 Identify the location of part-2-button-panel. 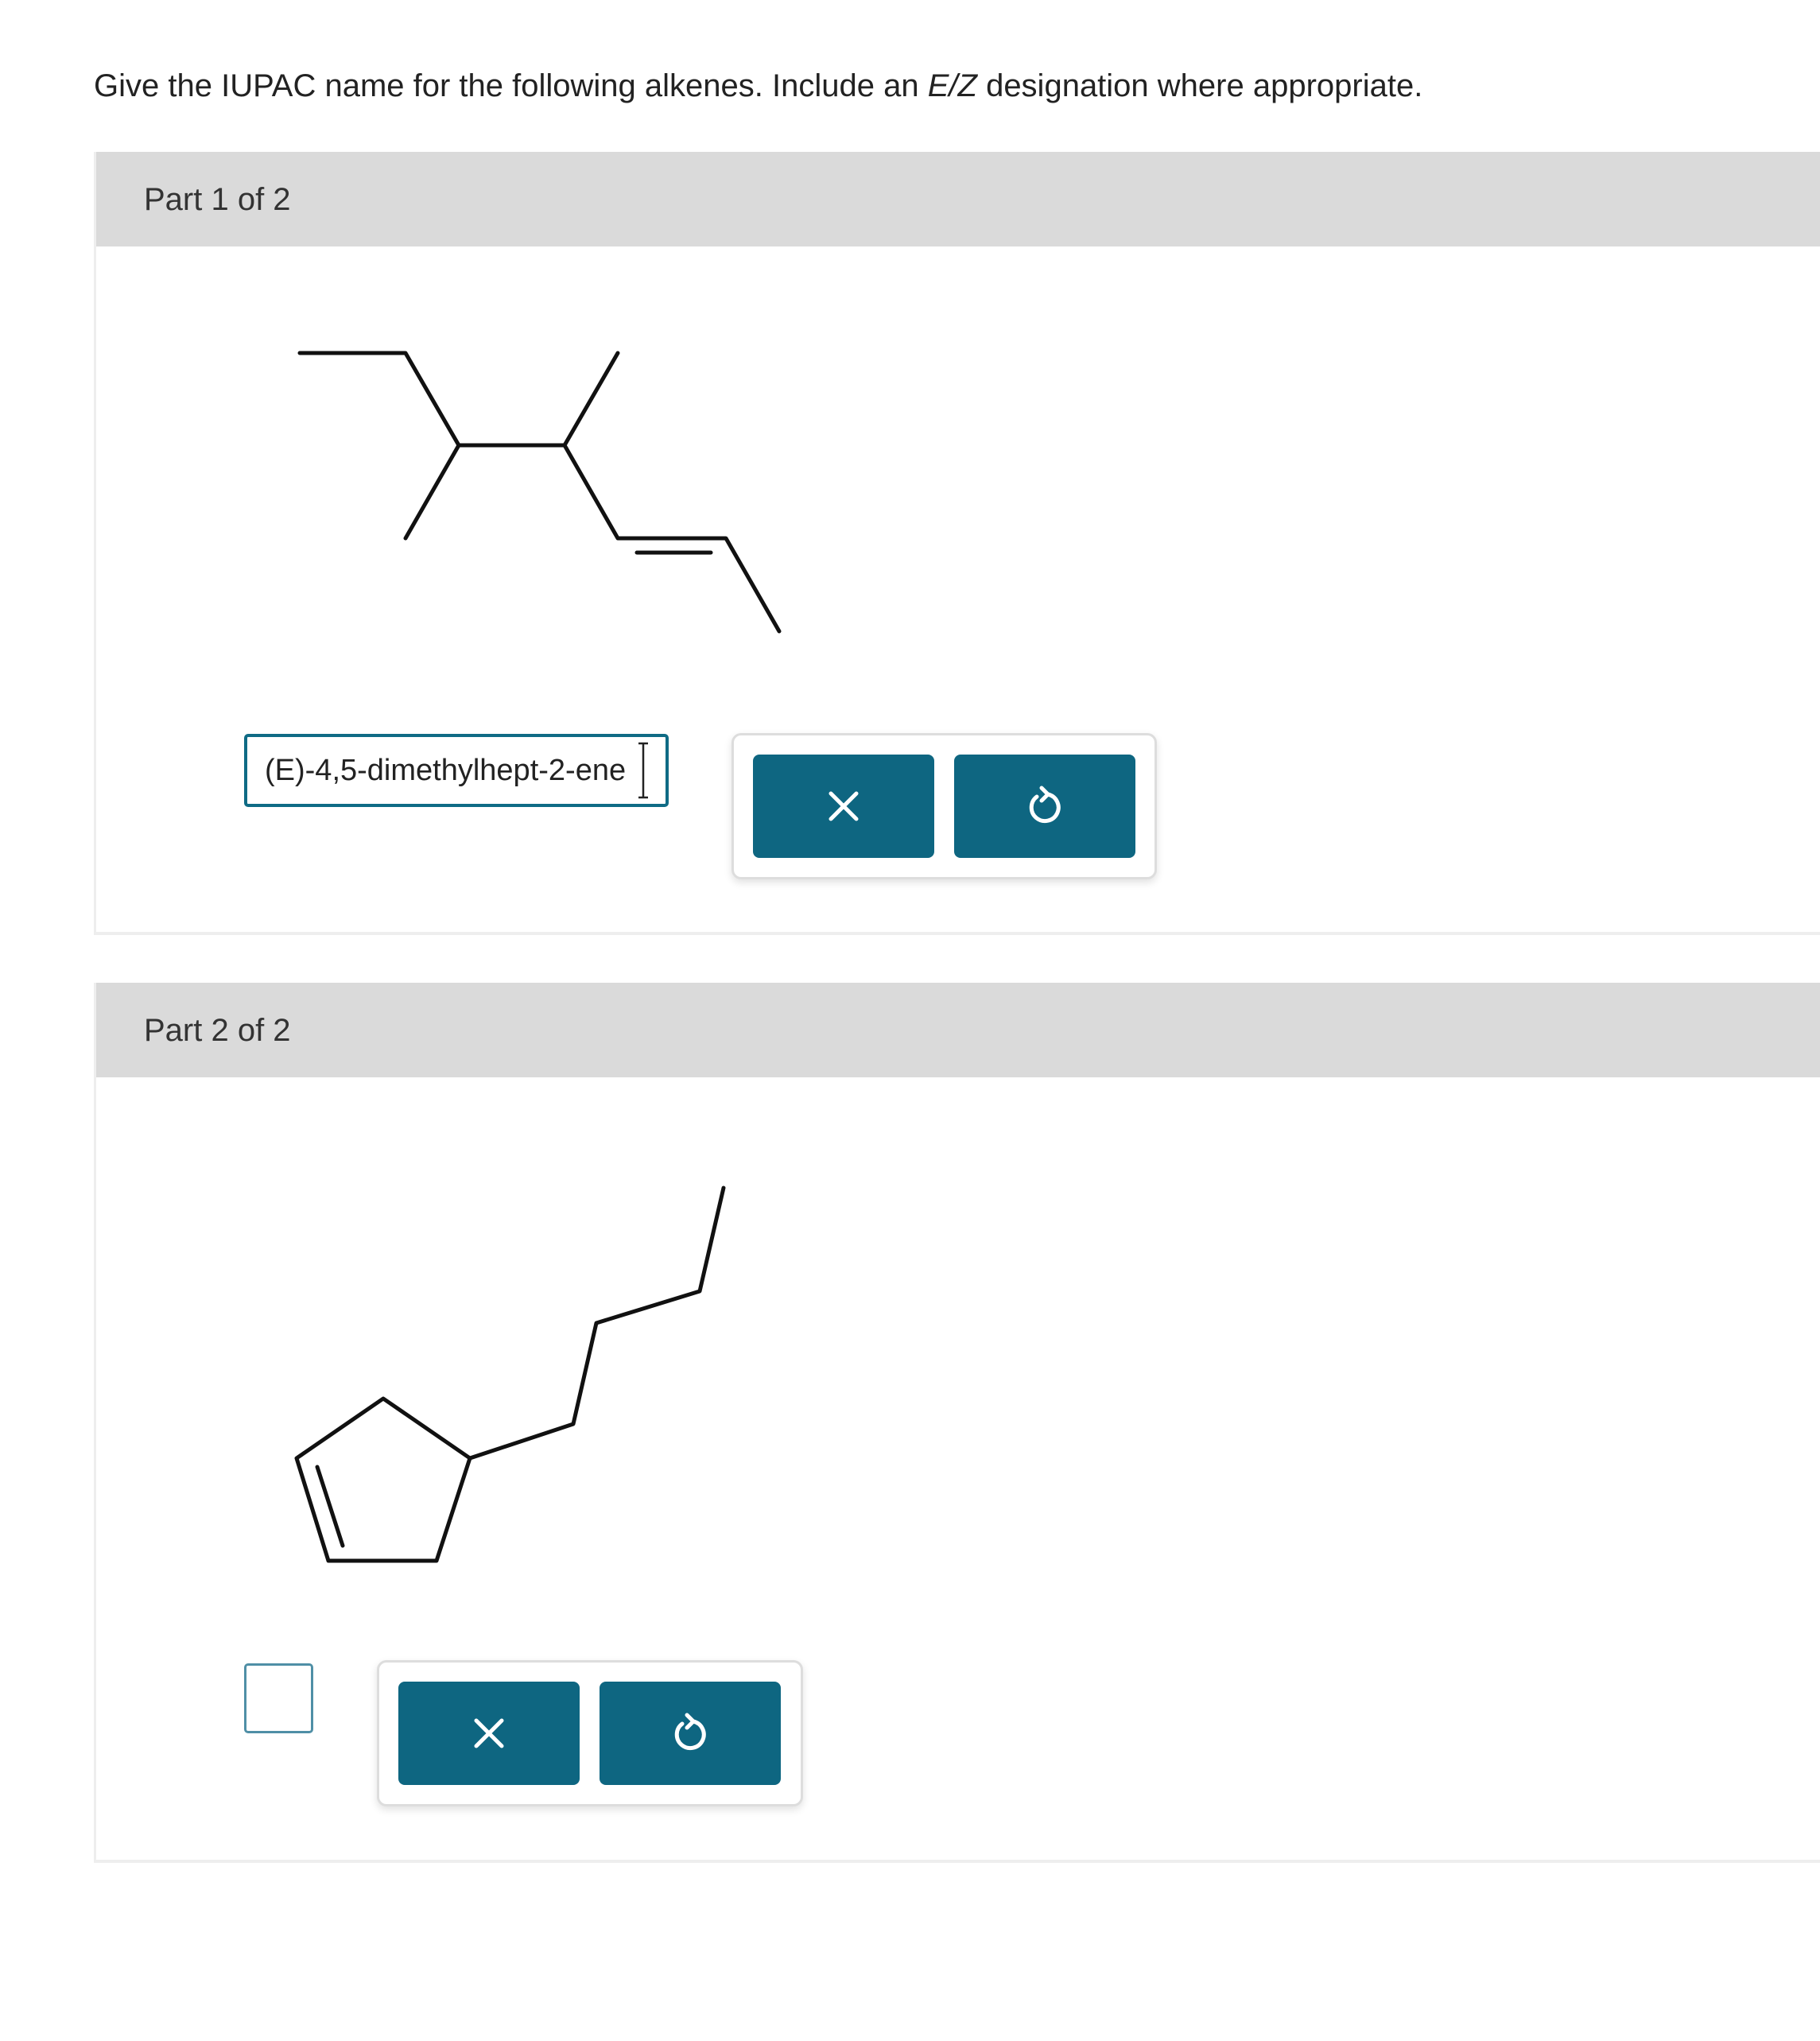
(590, 1733).